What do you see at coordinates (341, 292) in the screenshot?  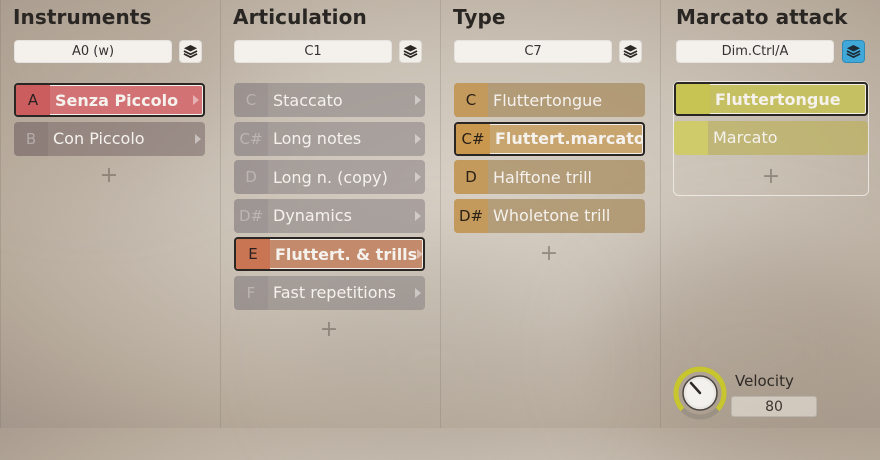 I see `item-label: Fast repetitions` at bounding box center [341, 292].